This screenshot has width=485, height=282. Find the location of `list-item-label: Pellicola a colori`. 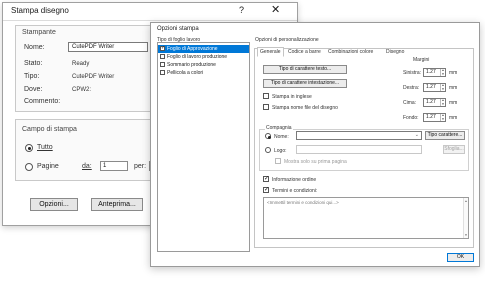

list-item-label: Pellicola a colori is located at coordinates (185, 73).